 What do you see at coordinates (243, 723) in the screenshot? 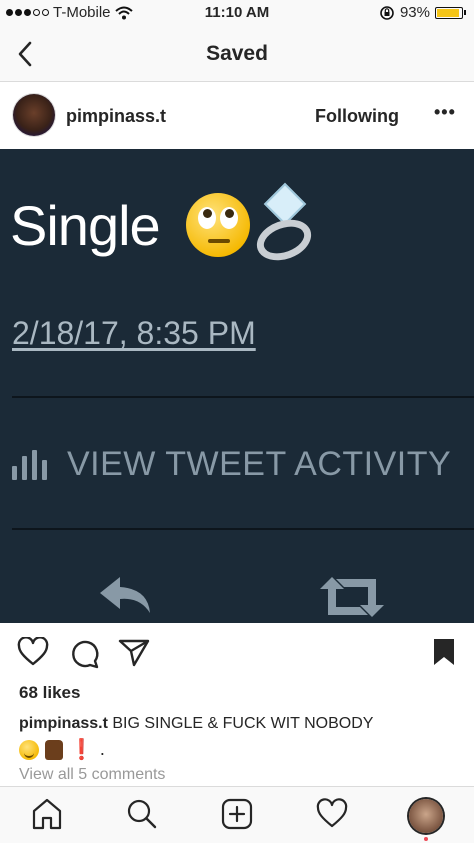
I see `caption-text: BIG SINGLE & FUCK WIT NOBODY` at bounding box center [243, 723].